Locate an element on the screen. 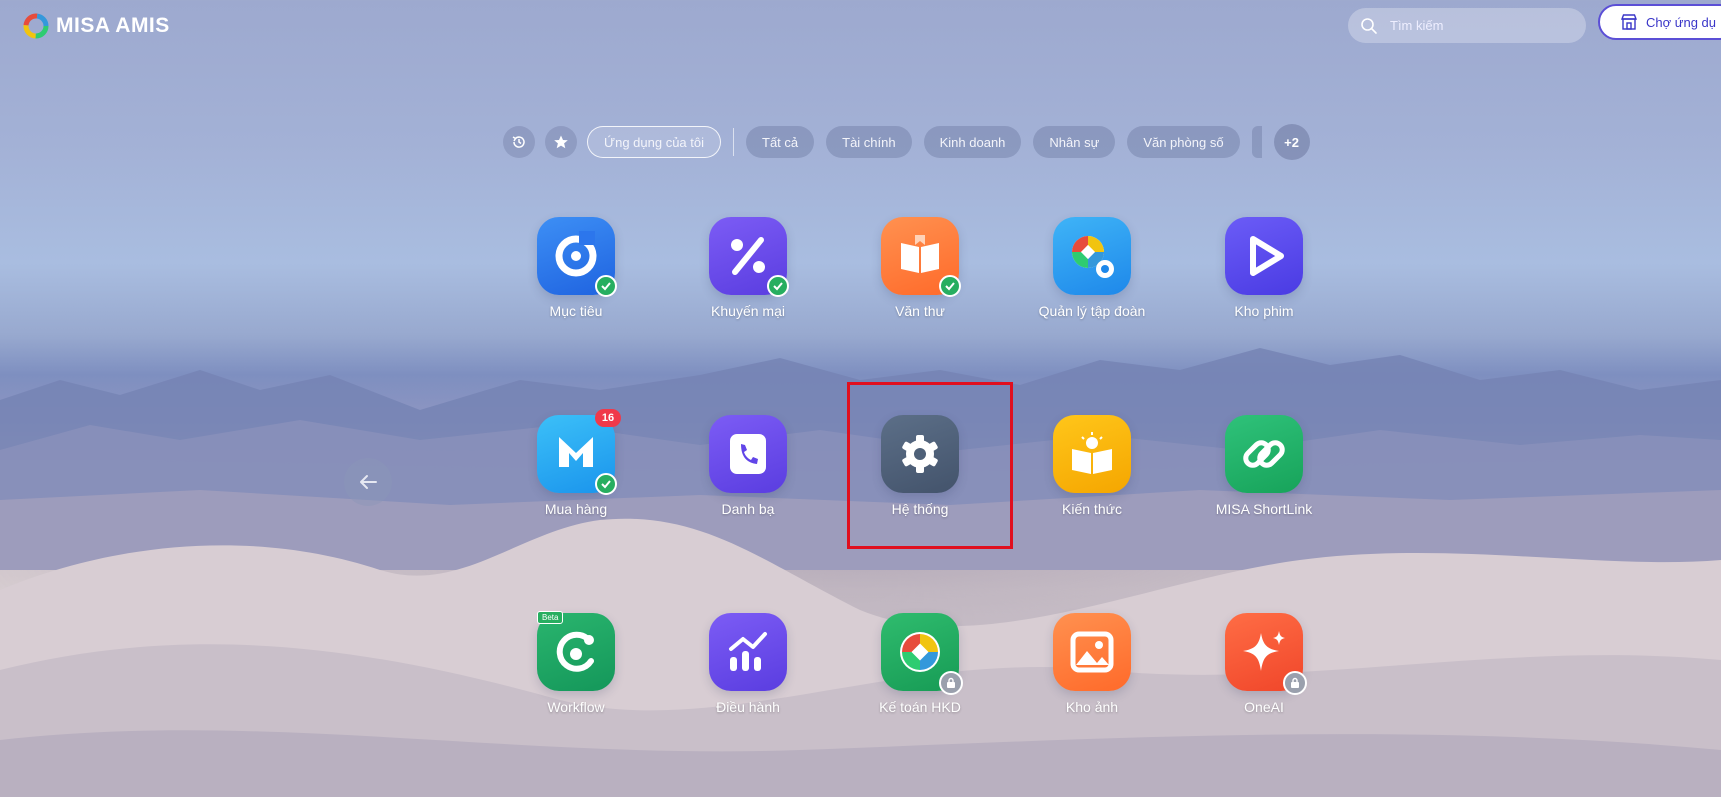 This screenshot has height=797, width=1721. app-label: Văn thư is located at coordinates (920, 311).